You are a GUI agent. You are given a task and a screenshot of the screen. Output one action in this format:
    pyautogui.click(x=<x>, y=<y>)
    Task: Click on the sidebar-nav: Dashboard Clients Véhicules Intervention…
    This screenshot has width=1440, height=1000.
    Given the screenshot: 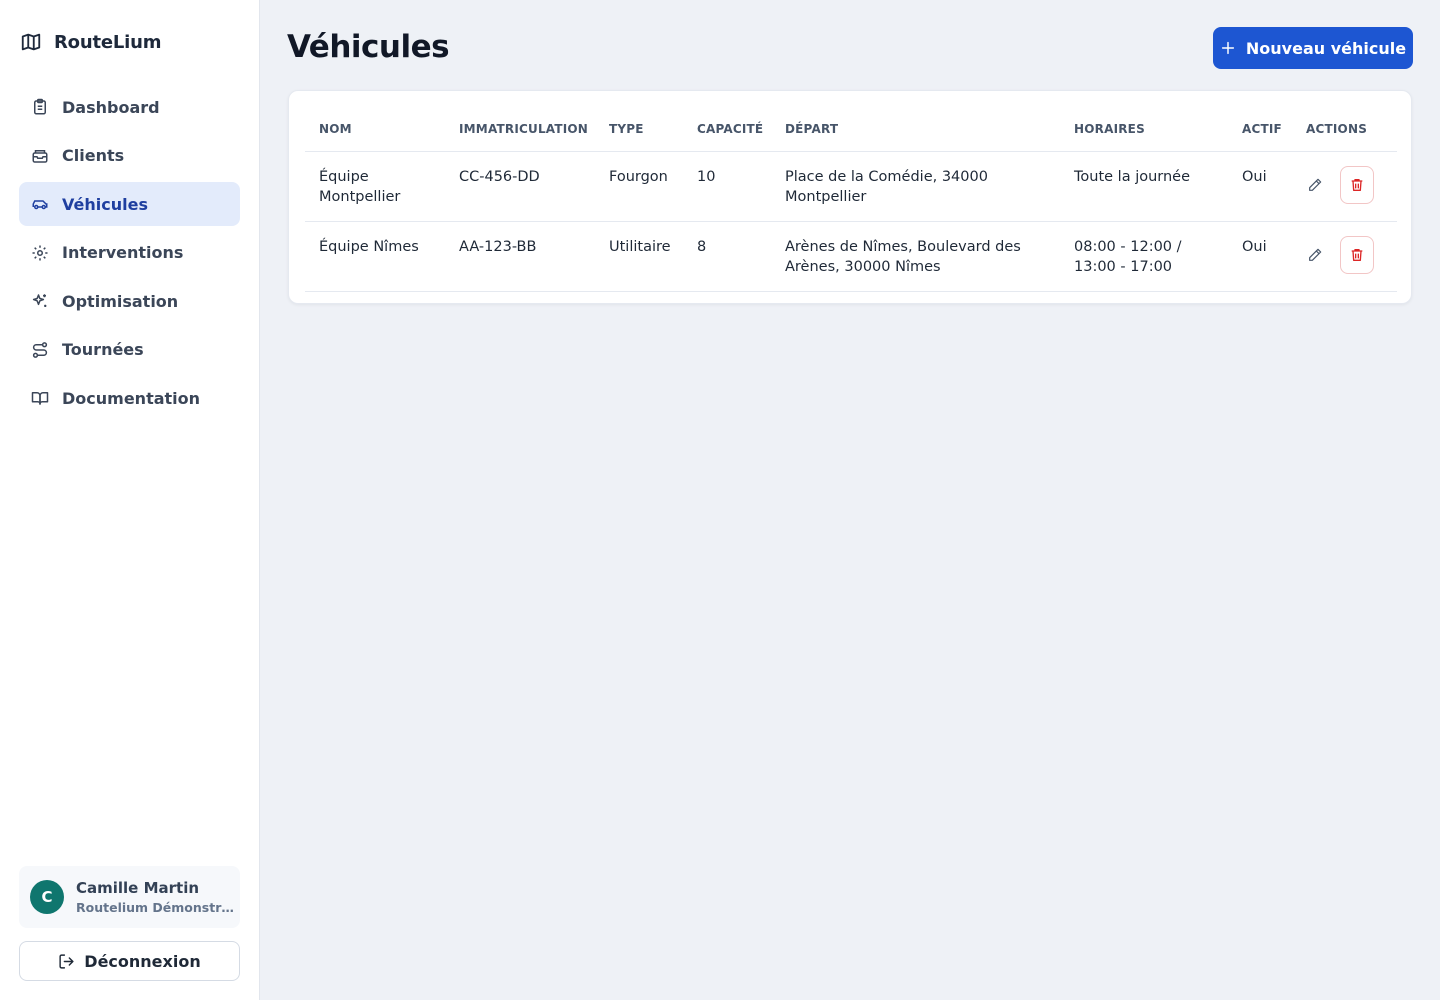 What is the action you would take?
    pyautogui.click(x=129, y=255)
    